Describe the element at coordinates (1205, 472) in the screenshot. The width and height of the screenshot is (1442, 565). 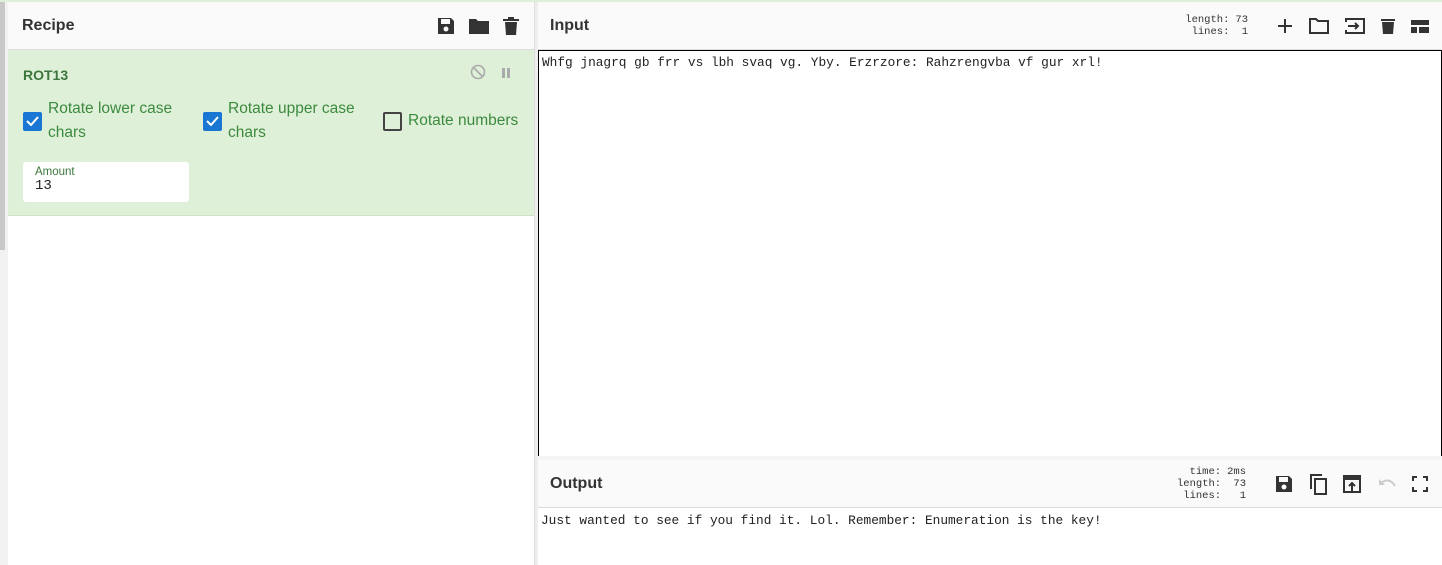
I see `time-label: time:` at that location.